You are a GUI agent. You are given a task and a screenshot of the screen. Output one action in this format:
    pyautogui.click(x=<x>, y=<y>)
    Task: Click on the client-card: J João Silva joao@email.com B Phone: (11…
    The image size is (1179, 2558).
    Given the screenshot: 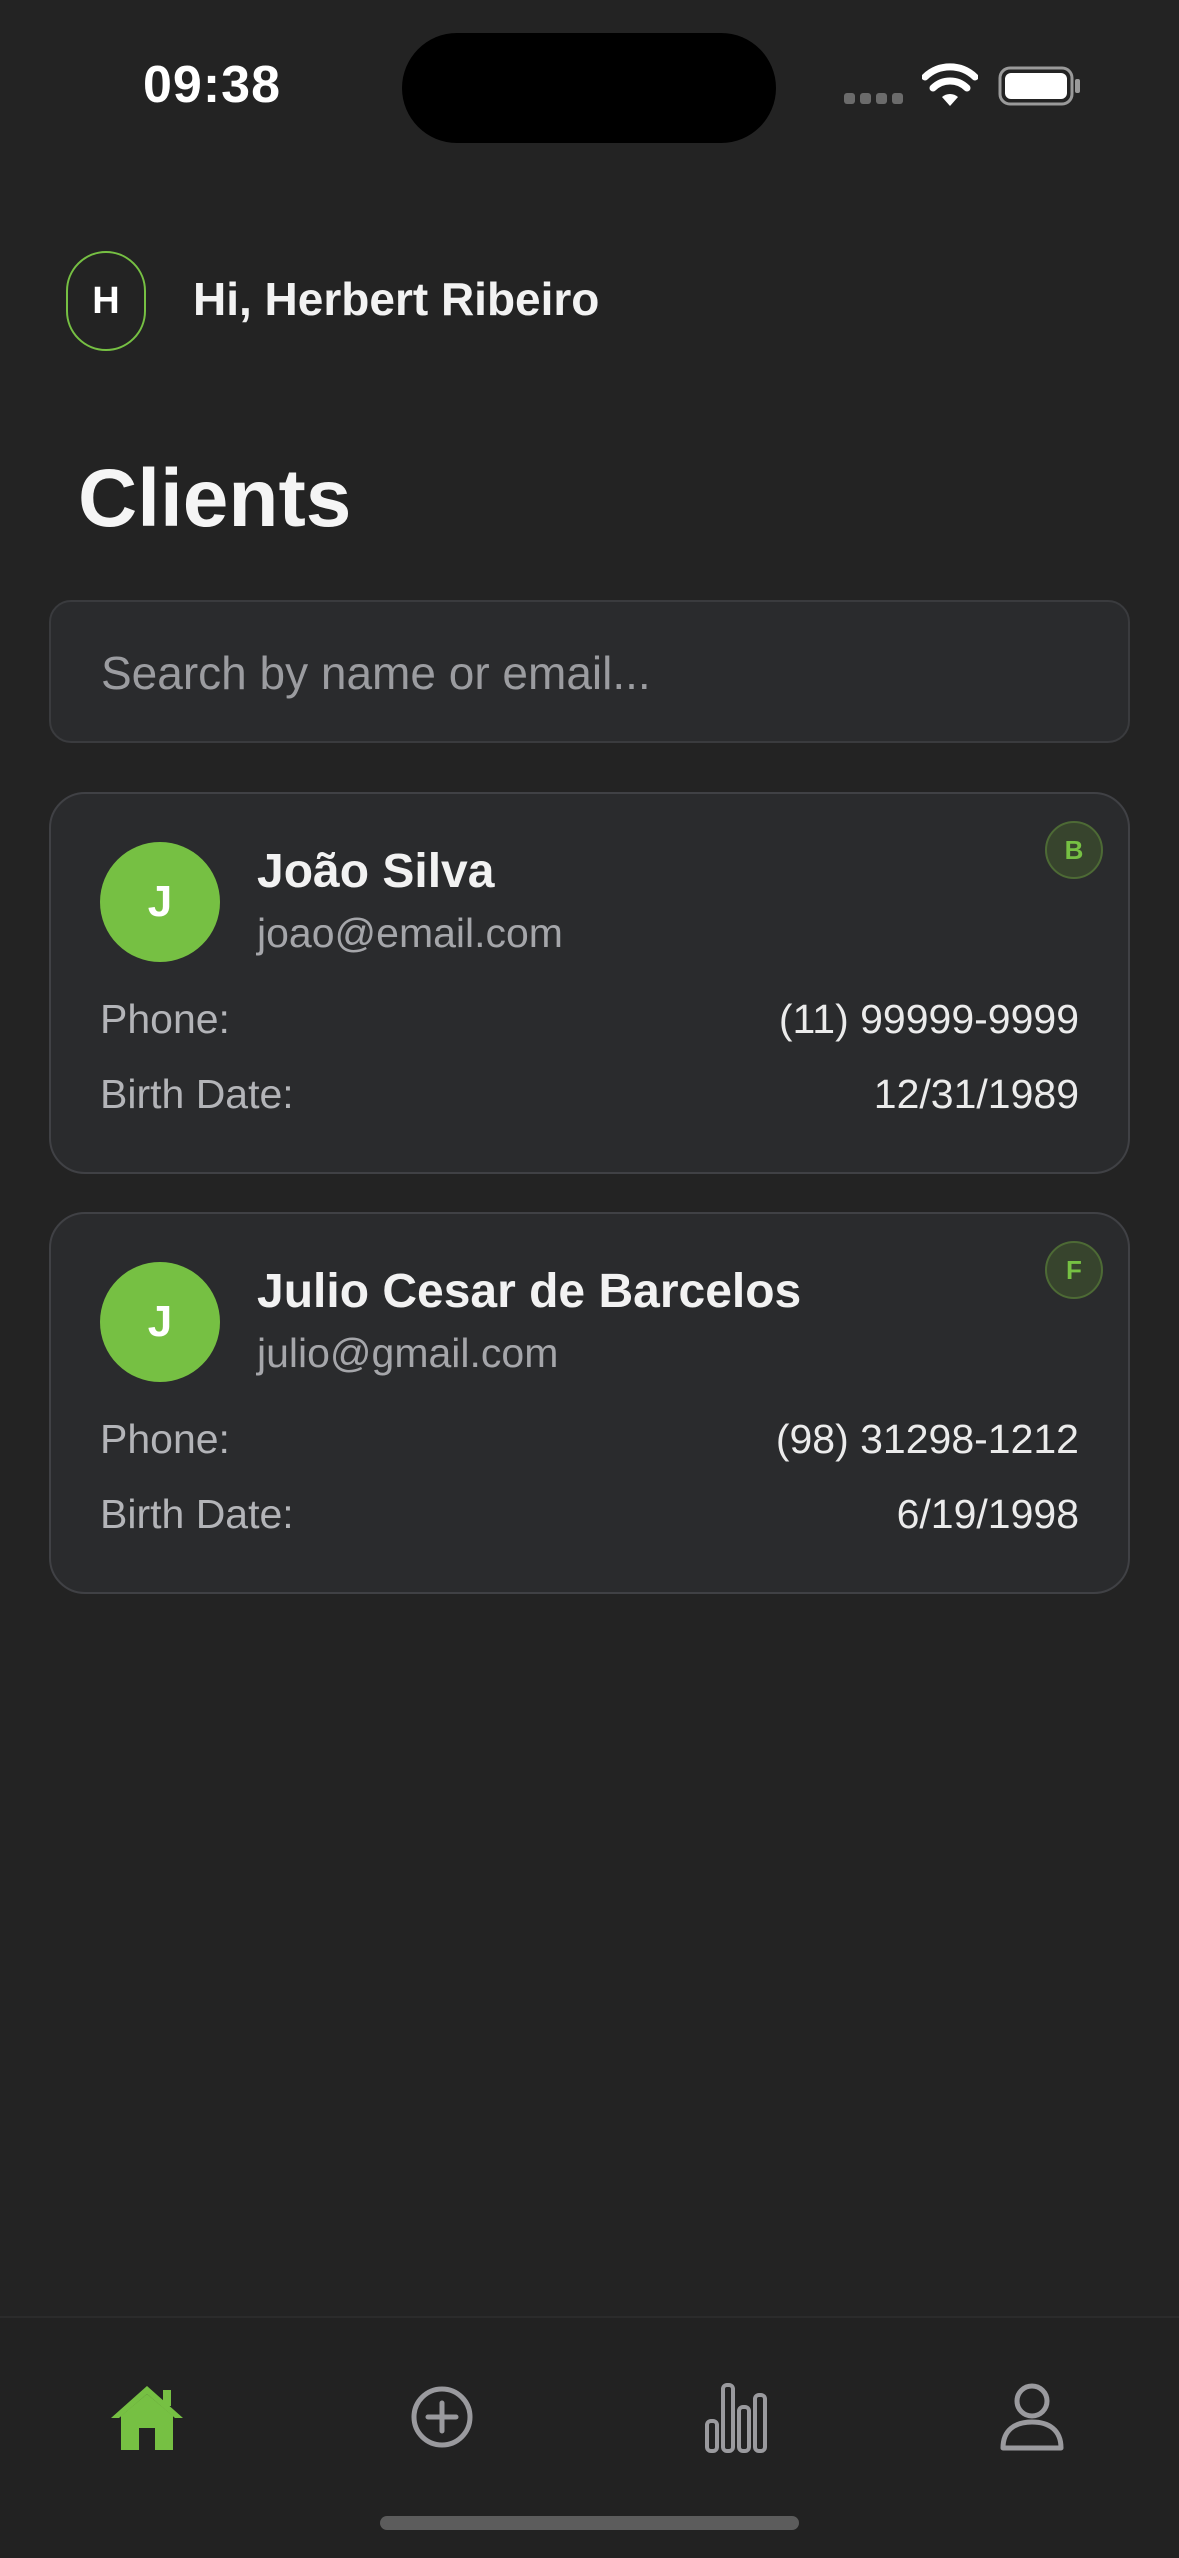 What is the action you would take?
    pyautogui.click(x=589, y=983)
    